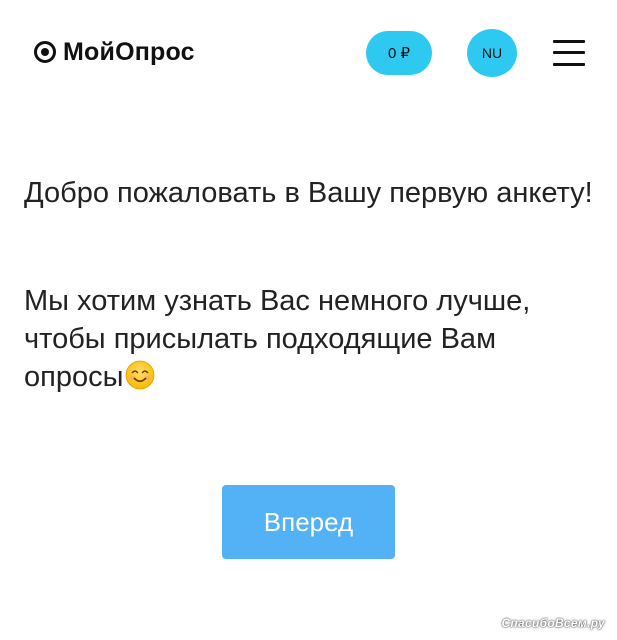 Image resolution: width=617 pixels, height=640 pixels. What do you see at coordinates (308, 522) in the screenshot?
I see `next-button: Вперед` at bounding box center [308, 522].